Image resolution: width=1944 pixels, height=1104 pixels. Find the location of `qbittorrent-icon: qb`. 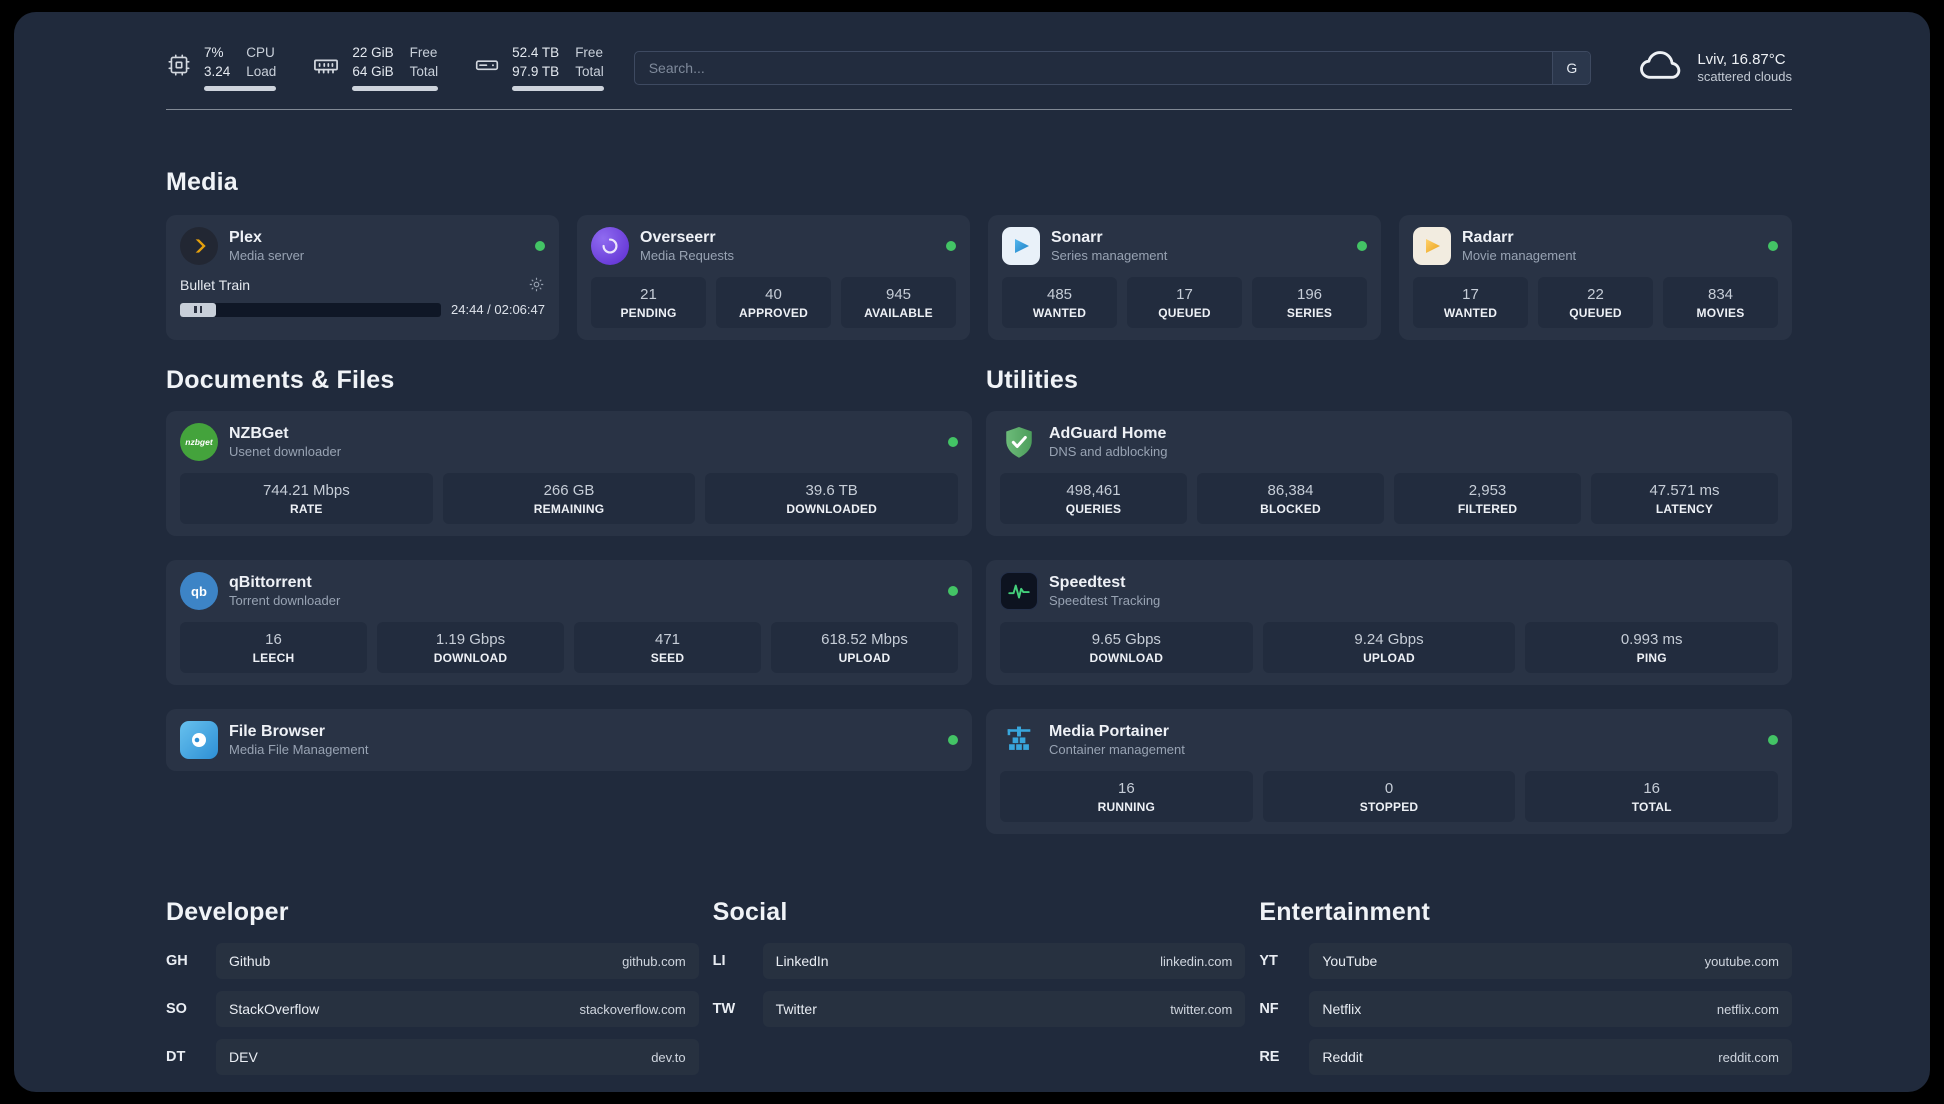

qbittorrent-icon: qb is located at coordinates (199, 591).